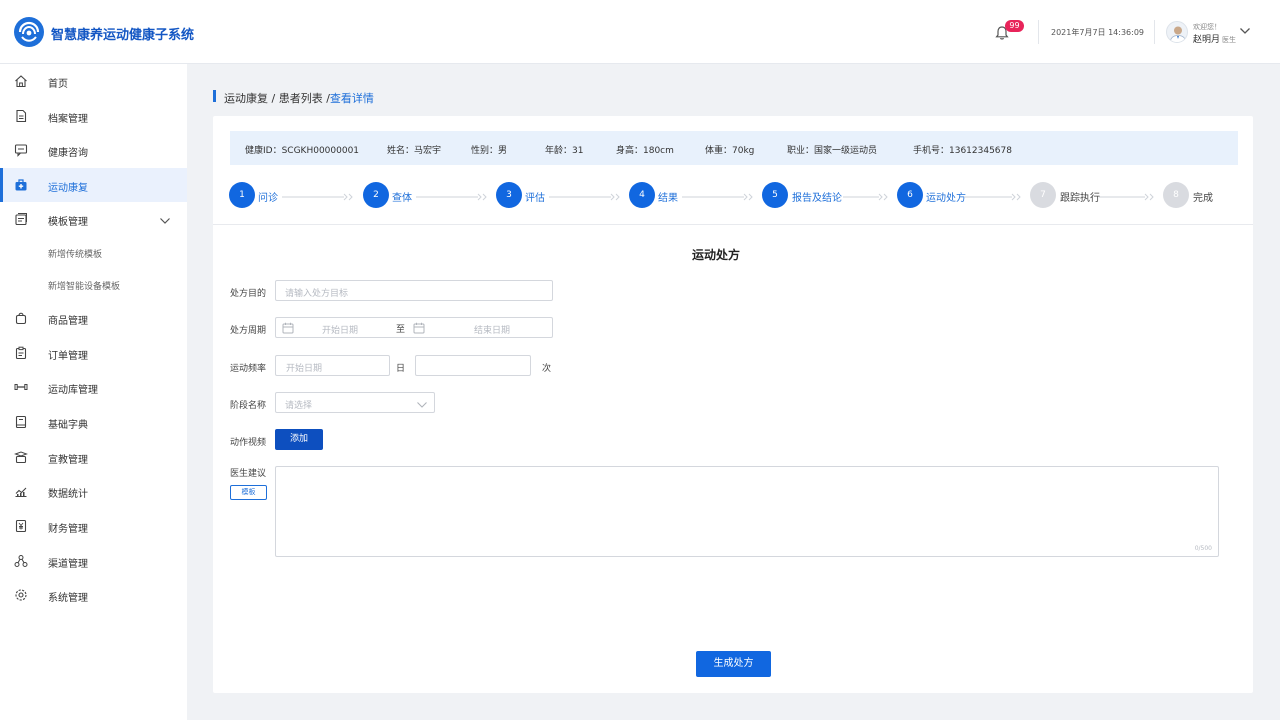  What do you see at coordinates (21, 318) in the screenshot?
I see `bag-icon` at bounding box center [21, 318].